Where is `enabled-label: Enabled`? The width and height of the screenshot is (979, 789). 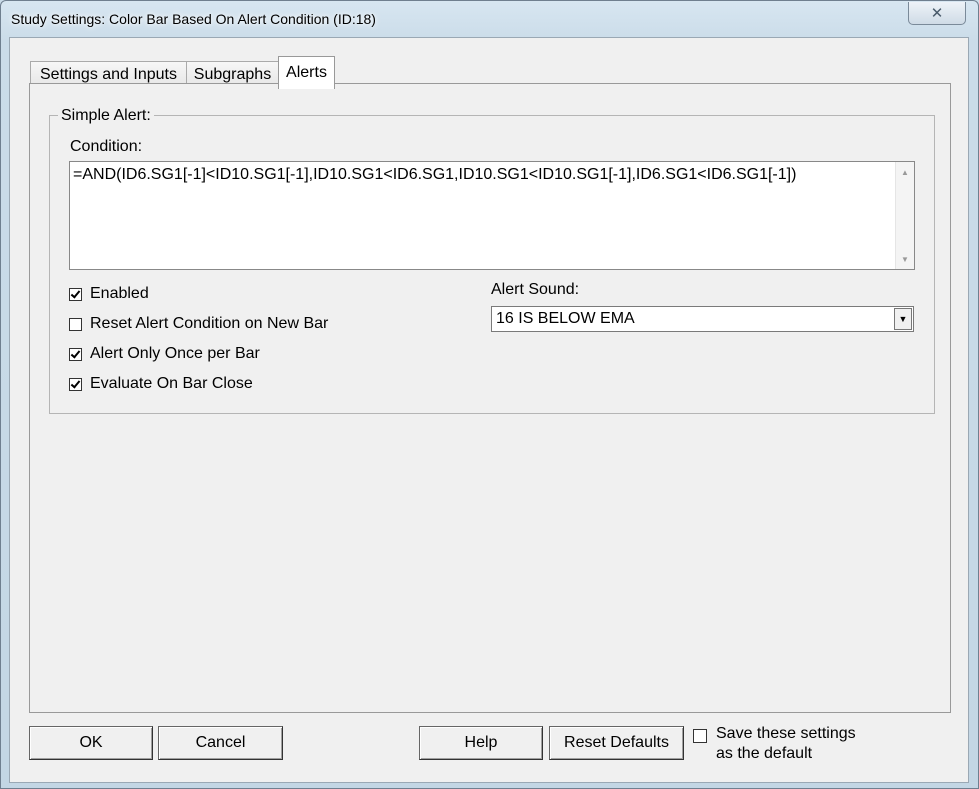
enabled-label: Enabled is located at coordinates (119, 293).